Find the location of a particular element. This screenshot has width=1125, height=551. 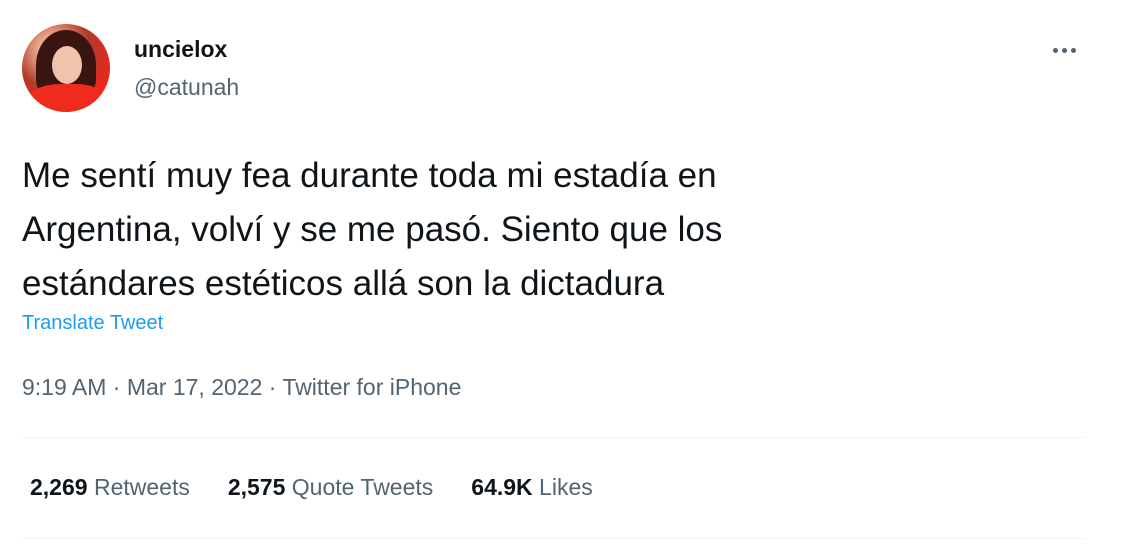

tweet-source: Twitter for iPhone is located at coordinates (371, 387).